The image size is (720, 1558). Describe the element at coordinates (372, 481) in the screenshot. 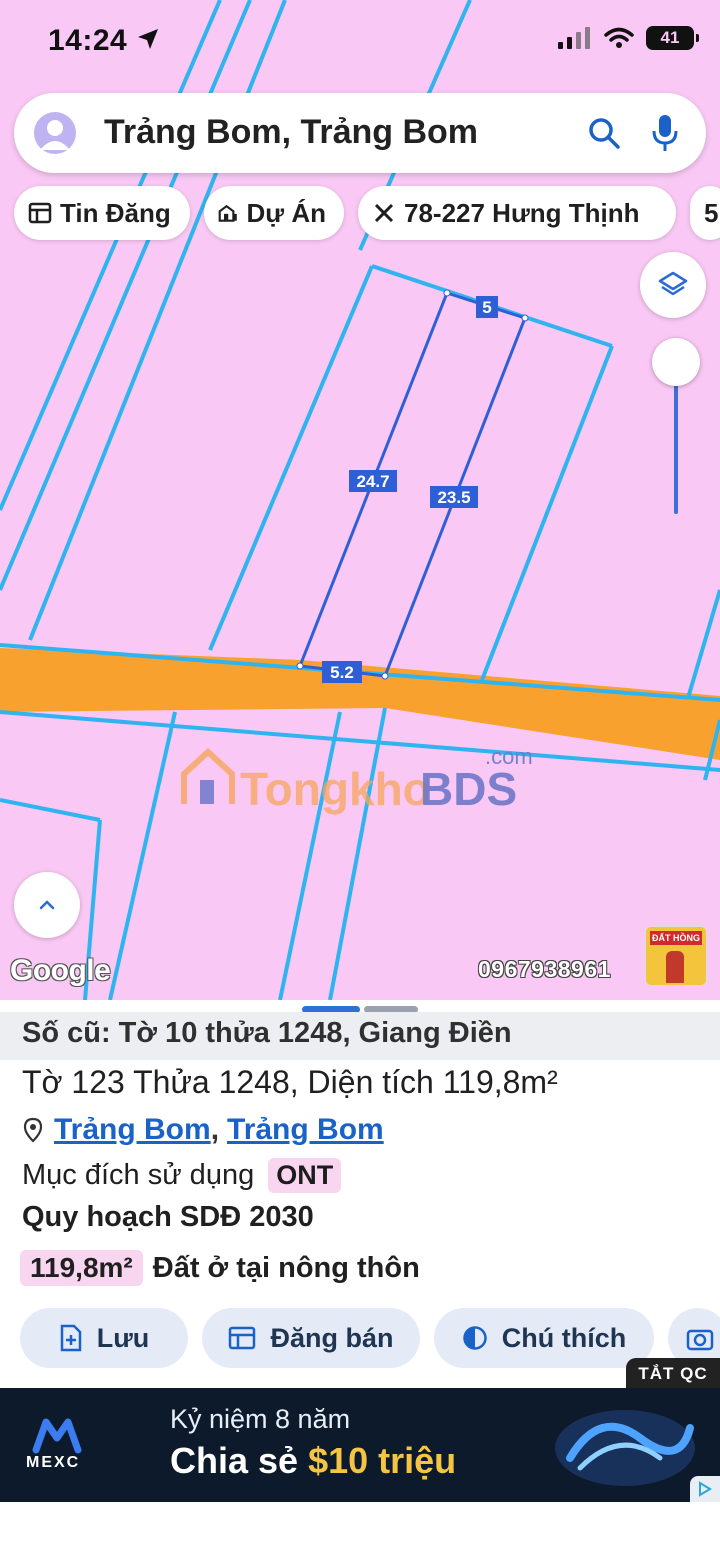

I see `edge-label-left: 24.7` at that location.